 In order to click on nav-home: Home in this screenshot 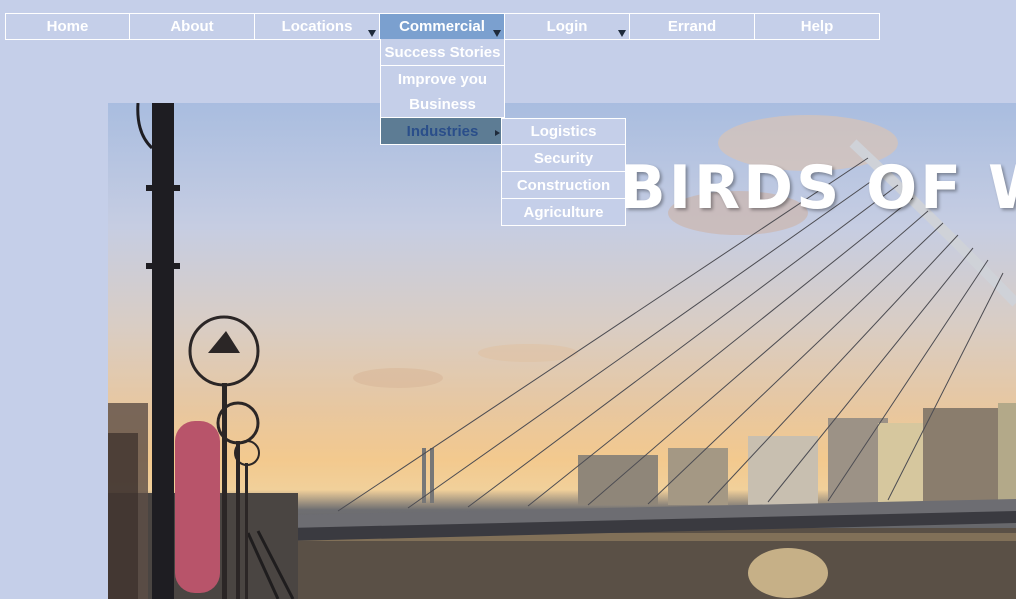, I will do `click(67, 26)`.